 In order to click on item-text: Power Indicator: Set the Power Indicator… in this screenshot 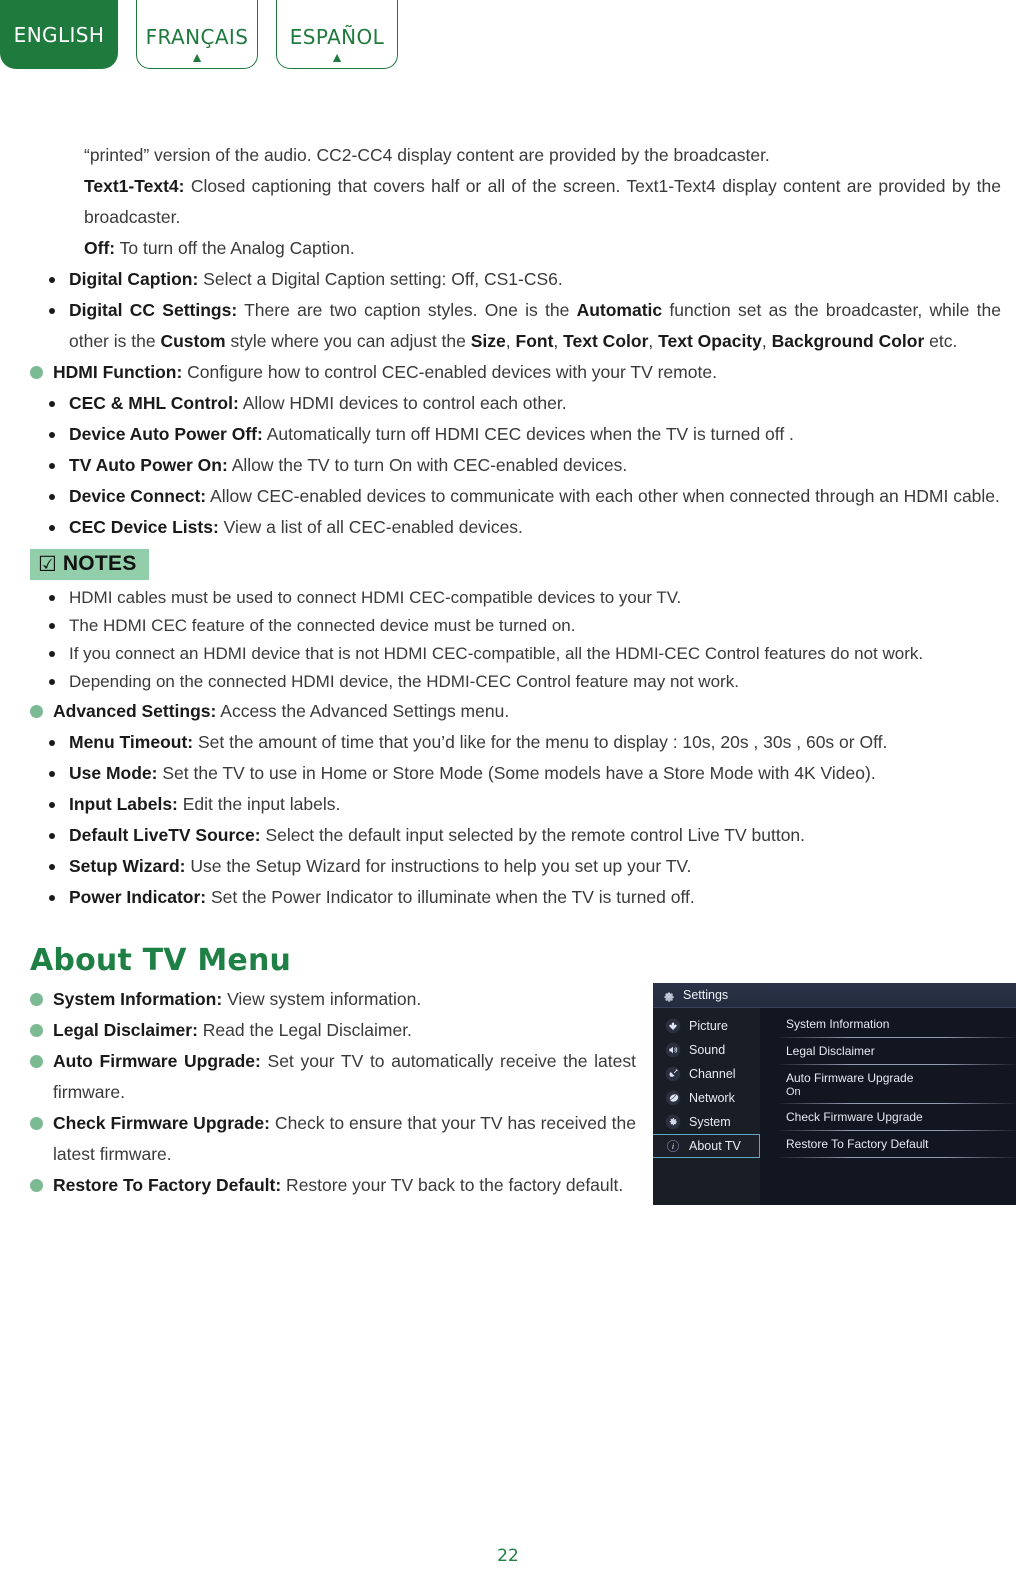, I will do `click(382, 897)`.